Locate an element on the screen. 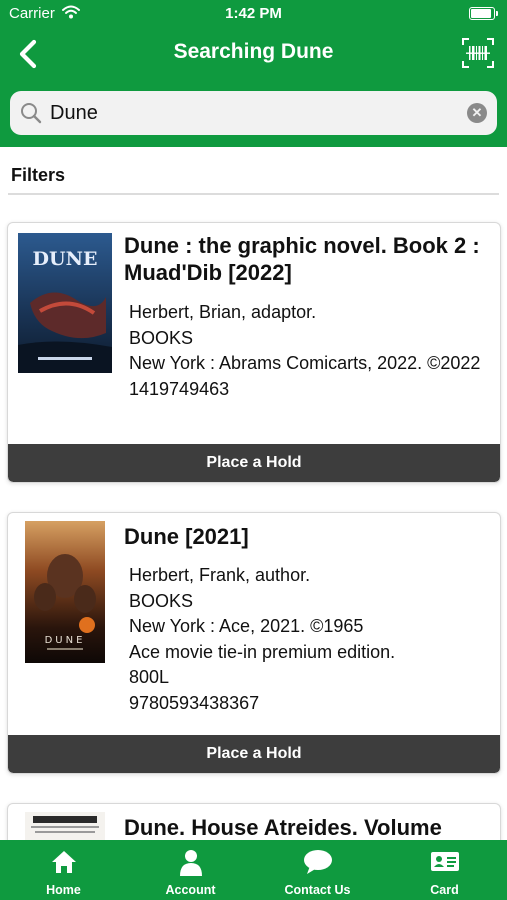  tab-home: Home is located at coordinates (63, 870).